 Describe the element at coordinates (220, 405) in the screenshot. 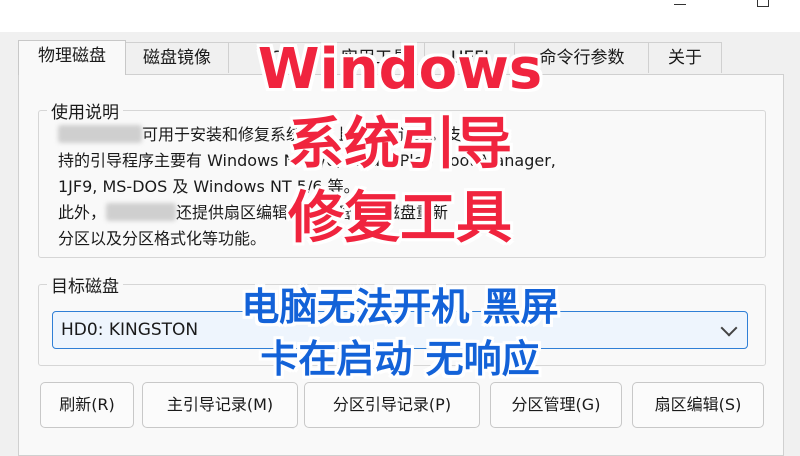

I see `mbr-button: 主引导记录(M)` at that location.